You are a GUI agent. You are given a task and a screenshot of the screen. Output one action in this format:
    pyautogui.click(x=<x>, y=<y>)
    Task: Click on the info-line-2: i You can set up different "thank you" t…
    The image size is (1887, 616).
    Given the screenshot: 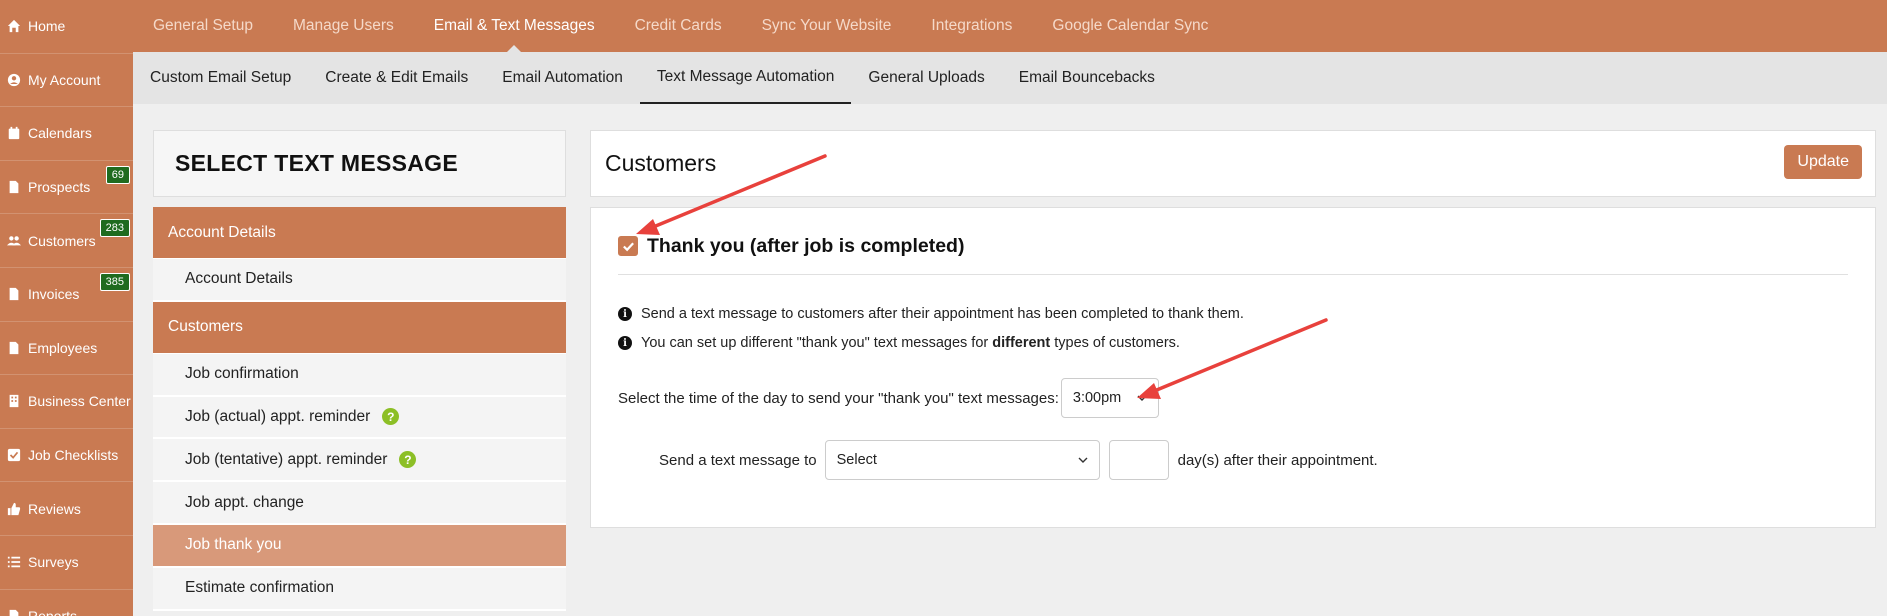 What is the action you would take?
    pyautogui.click(x=899, y=343)
    